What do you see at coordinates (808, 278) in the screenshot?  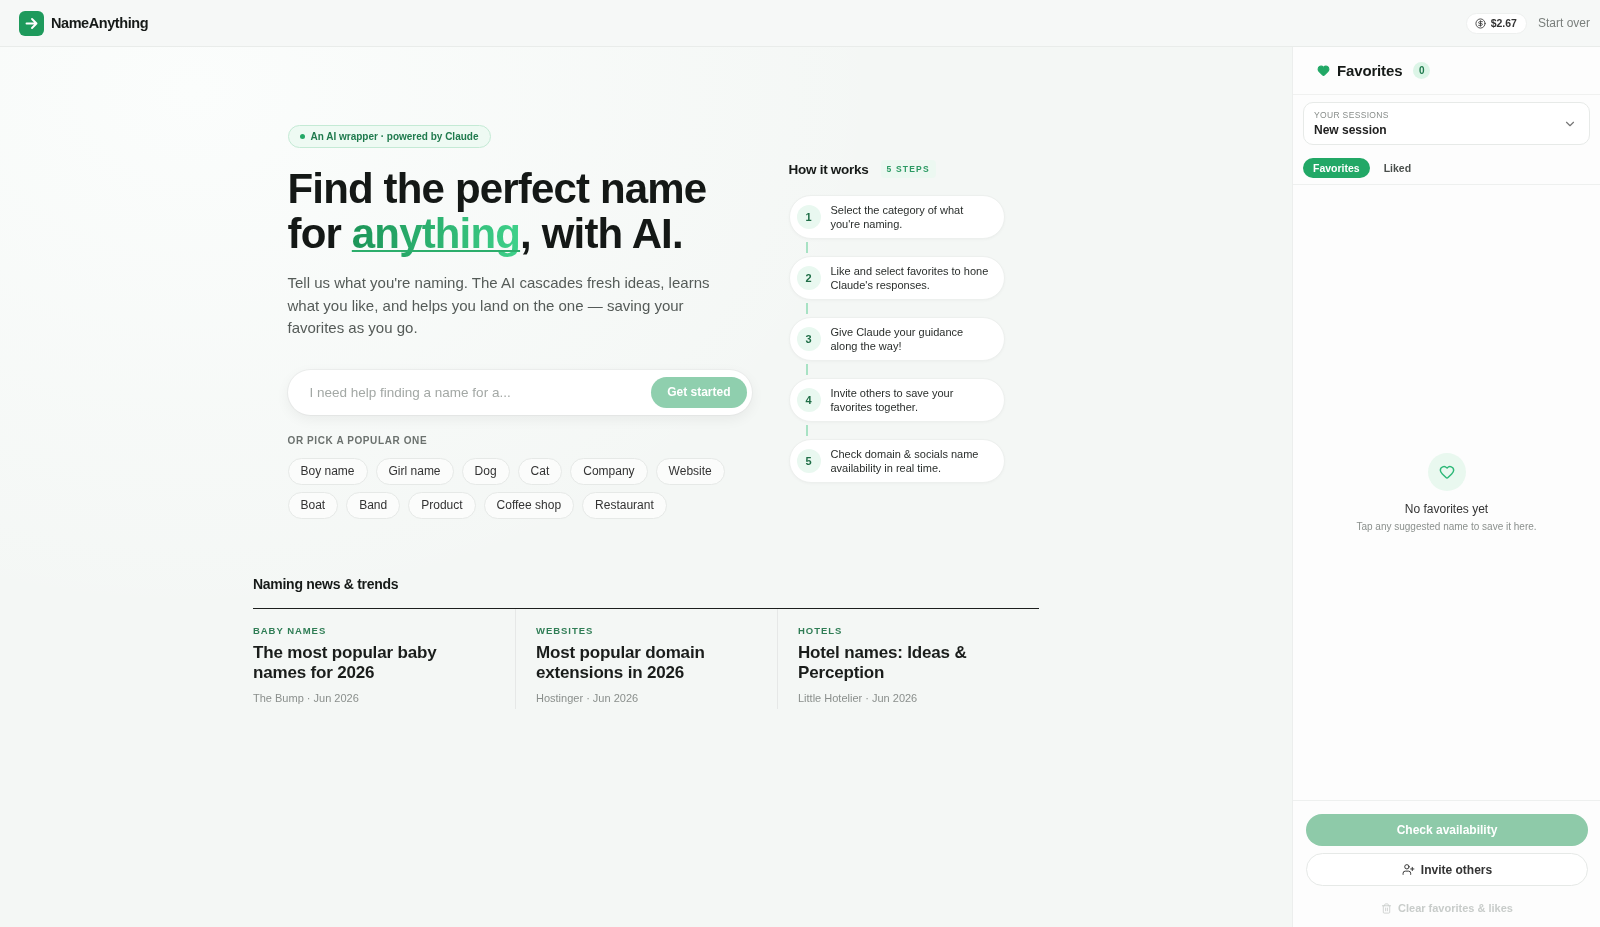 I see `step-number: 2` at bounding box center [808, 278].